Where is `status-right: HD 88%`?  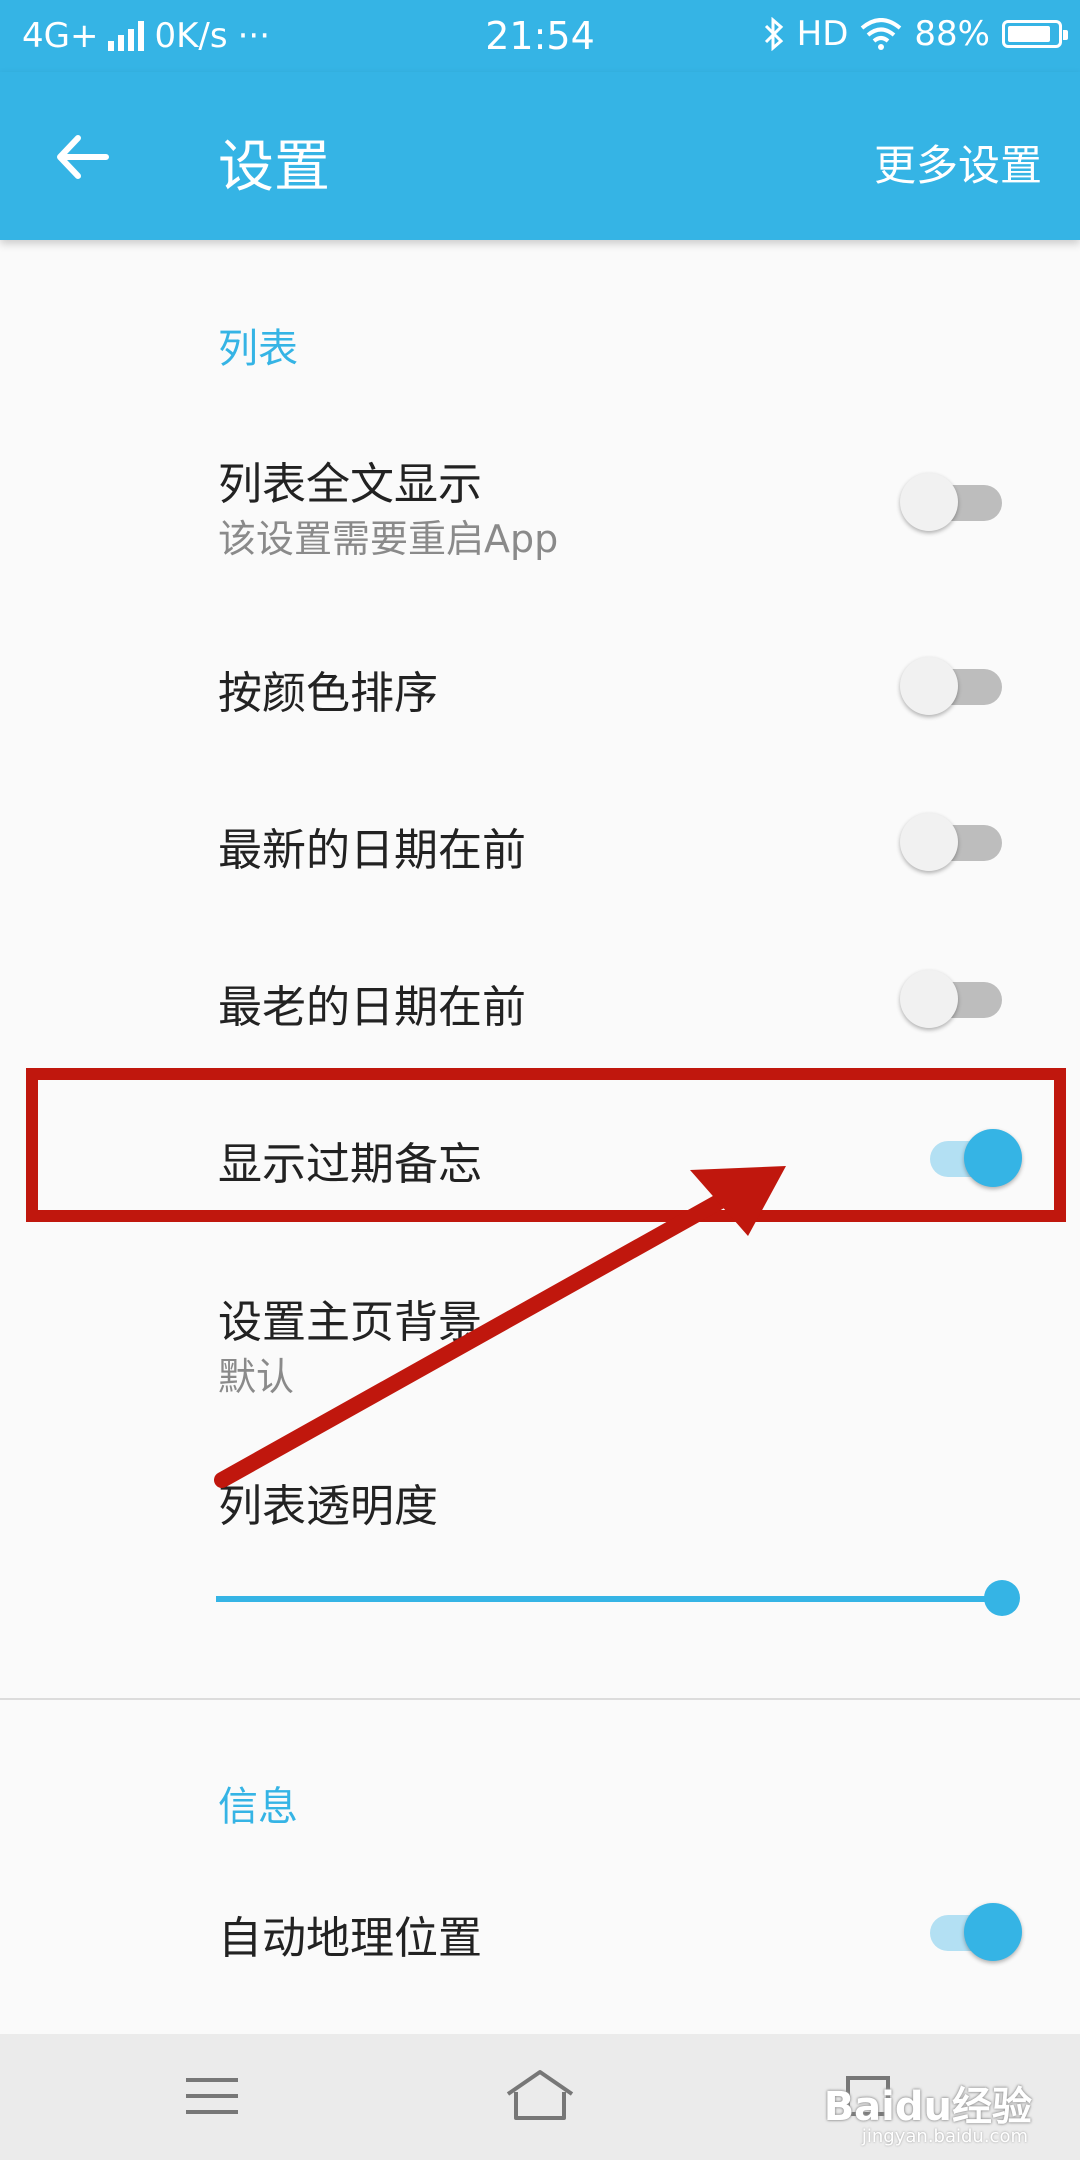
status-right: HD 88% is located at coordinates (915, 34).